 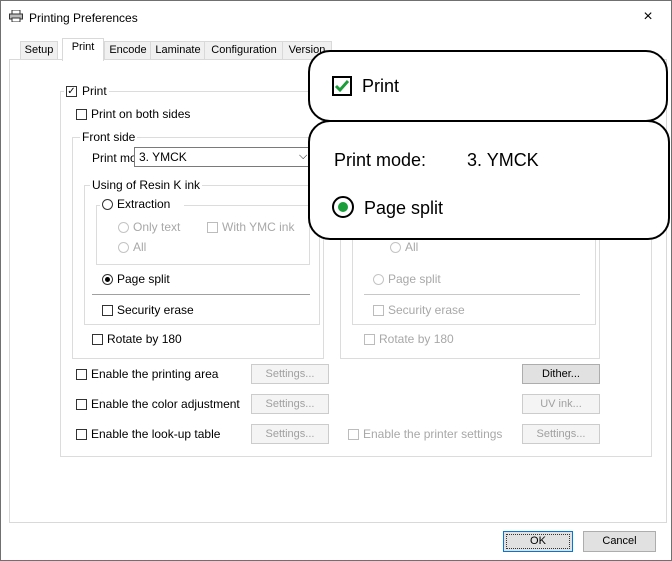 What do you see at coordinates (225, 157) in the screenshot?
I see `print-mode-select: 3. YMCK ⌵` at bounding box center [225, 157].